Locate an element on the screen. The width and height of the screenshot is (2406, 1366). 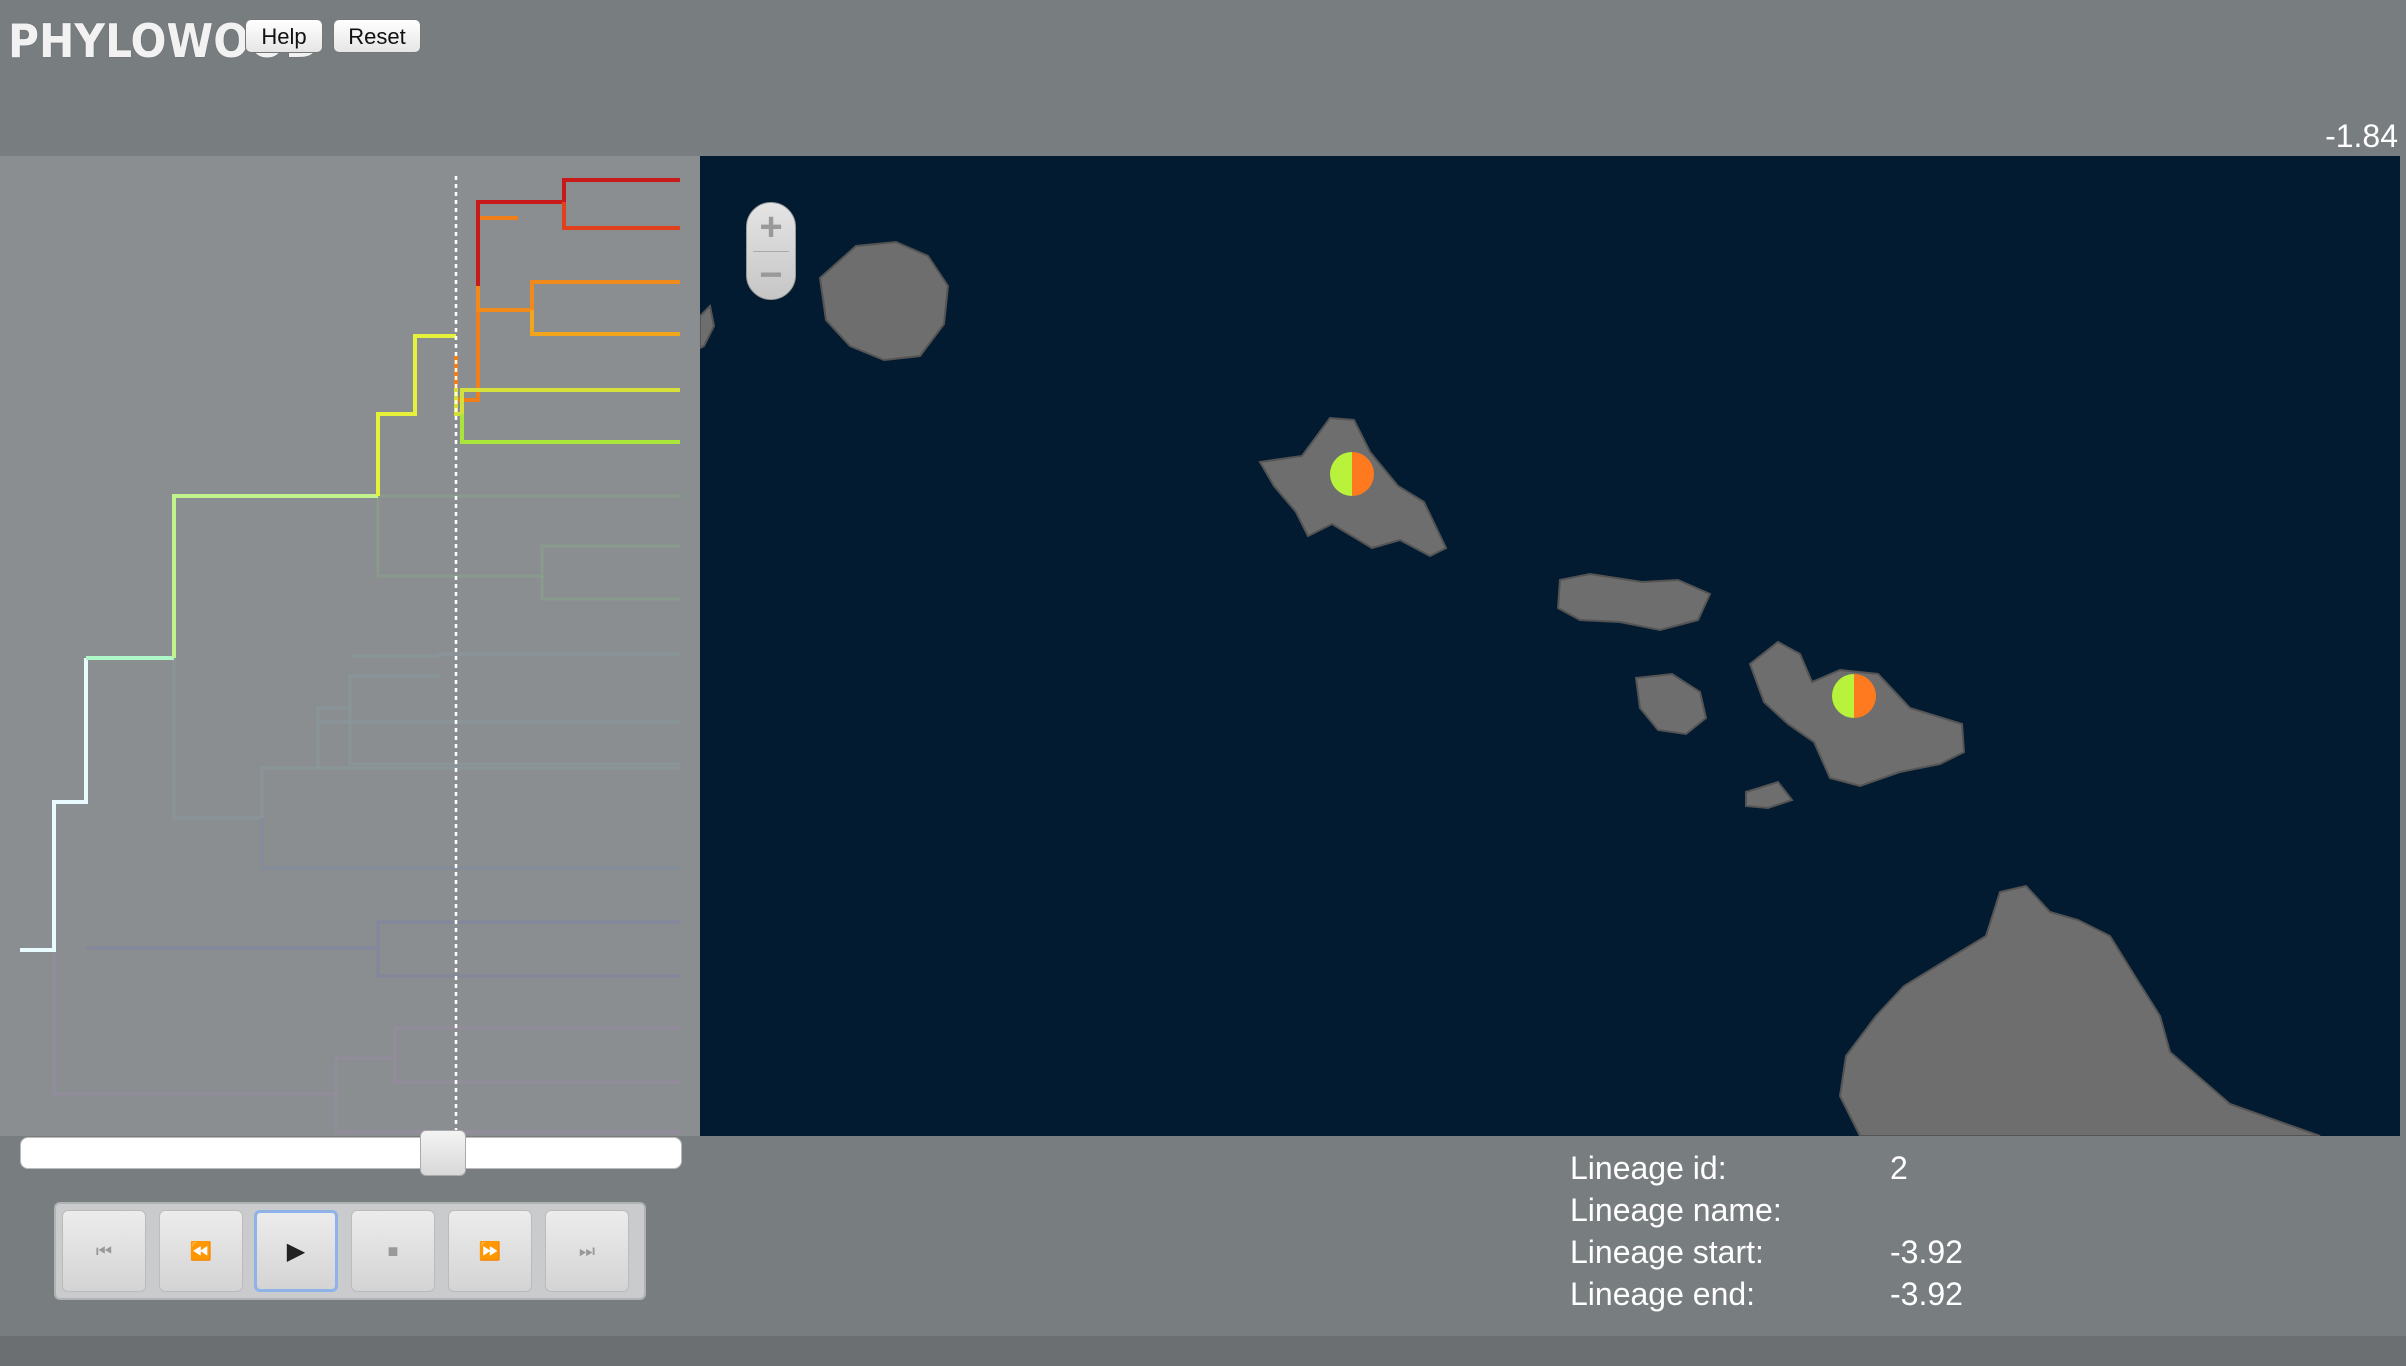
lineage-start-value: -3.92 is located at coordinates (1926, 1252).